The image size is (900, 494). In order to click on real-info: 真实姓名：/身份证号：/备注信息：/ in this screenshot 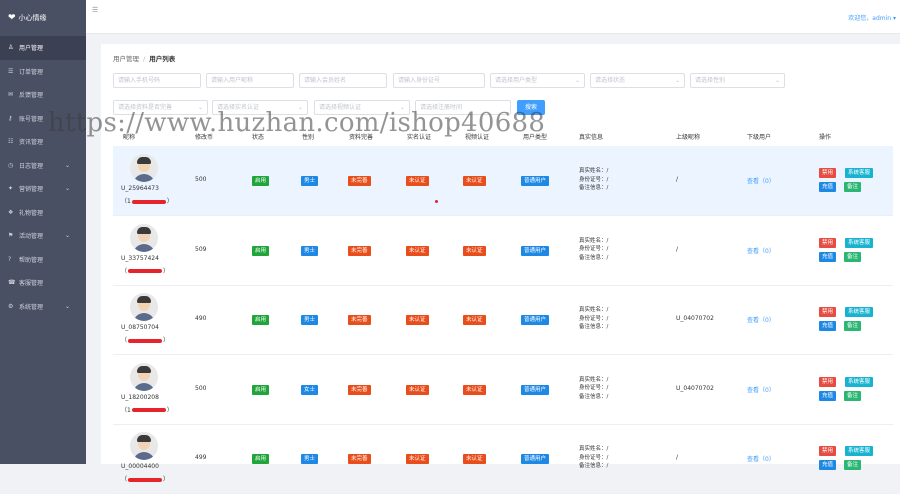, I will do `click(594, 388)`.